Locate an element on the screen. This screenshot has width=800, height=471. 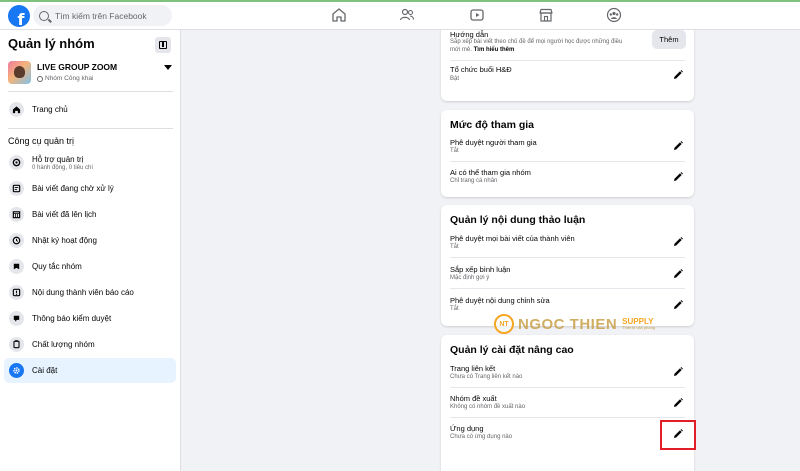
edit-sort-comments-button is located at coordinates (678, 274).